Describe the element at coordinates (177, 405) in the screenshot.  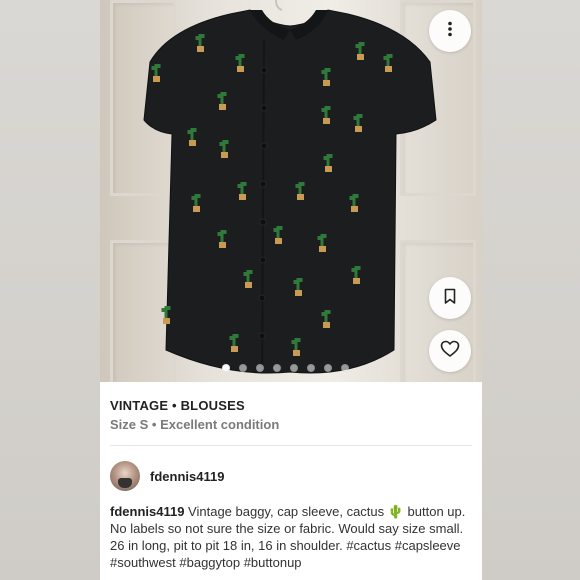
I see `brand-category: VINTAGE • BLOUSES` at that location.